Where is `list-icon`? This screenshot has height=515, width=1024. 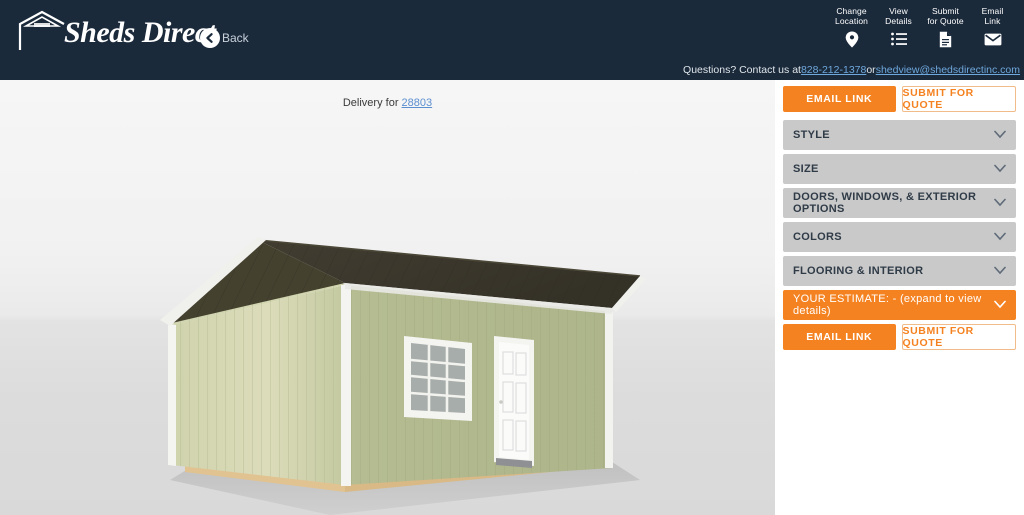
list-icon is located at coordinates (898, 39).